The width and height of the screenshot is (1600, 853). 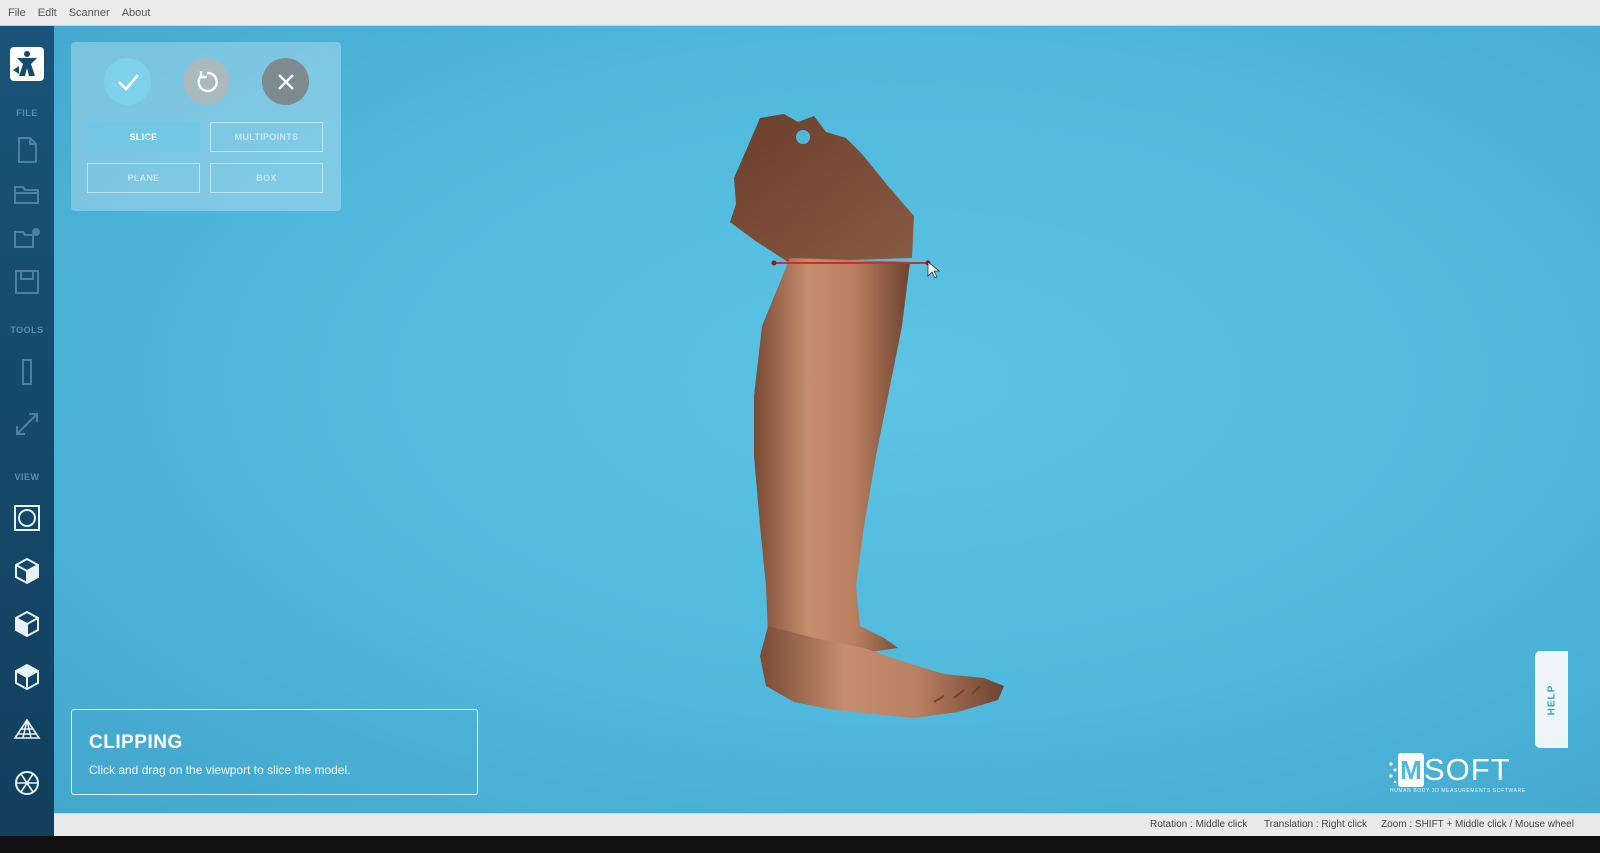 What do you see at coordinates (136, 13) in the screenshot?
I see `menu-about: About` at bounding box center [136, 13].